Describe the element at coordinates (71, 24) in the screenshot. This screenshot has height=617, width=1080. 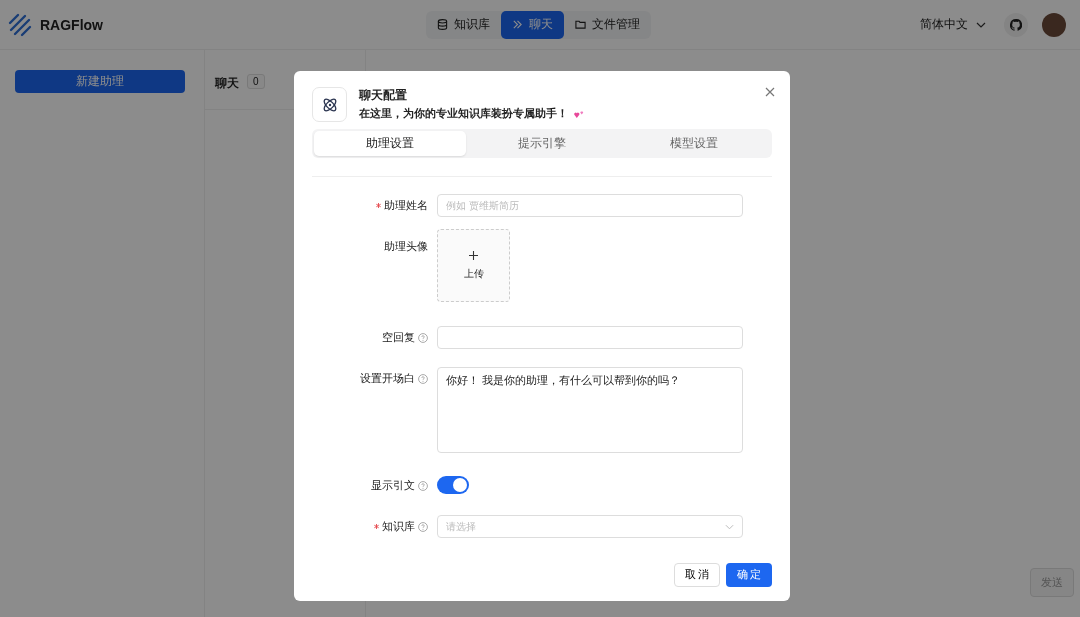
I see `brand-name: RAGFlow` at that location.